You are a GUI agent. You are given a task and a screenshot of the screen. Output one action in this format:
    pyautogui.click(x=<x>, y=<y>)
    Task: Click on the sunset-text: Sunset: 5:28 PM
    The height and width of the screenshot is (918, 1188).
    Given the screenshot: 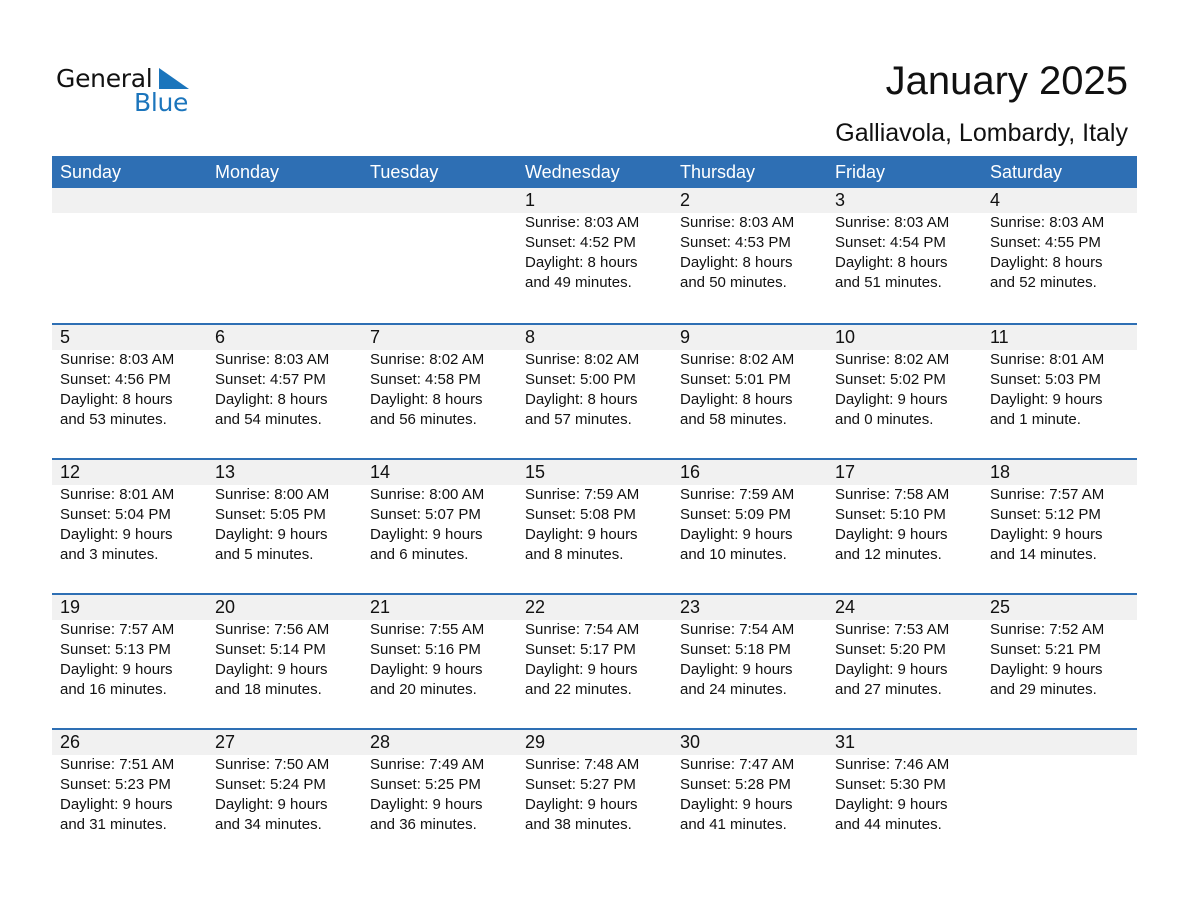 What is the action you would take?
    pyautogui.click(x=735, y=784)
    